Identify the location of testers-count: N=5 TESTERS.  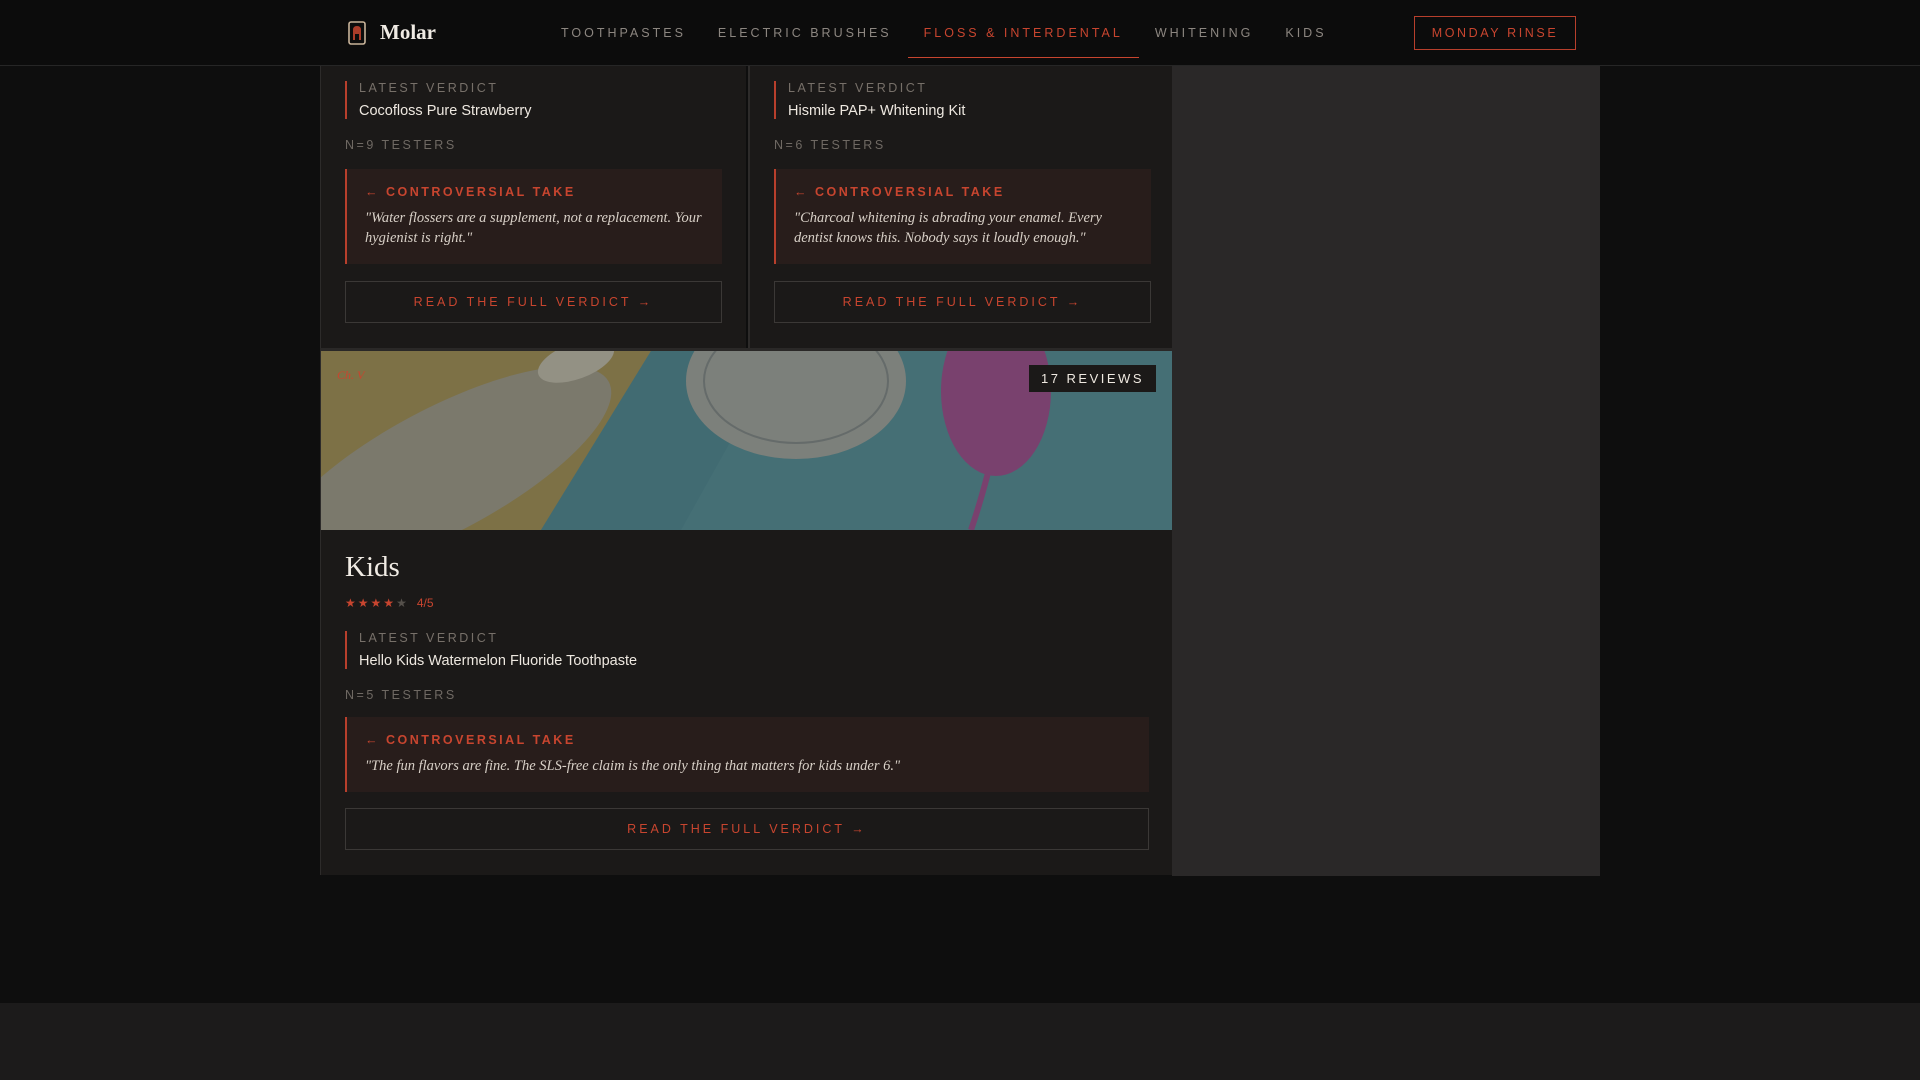
(401, 695).